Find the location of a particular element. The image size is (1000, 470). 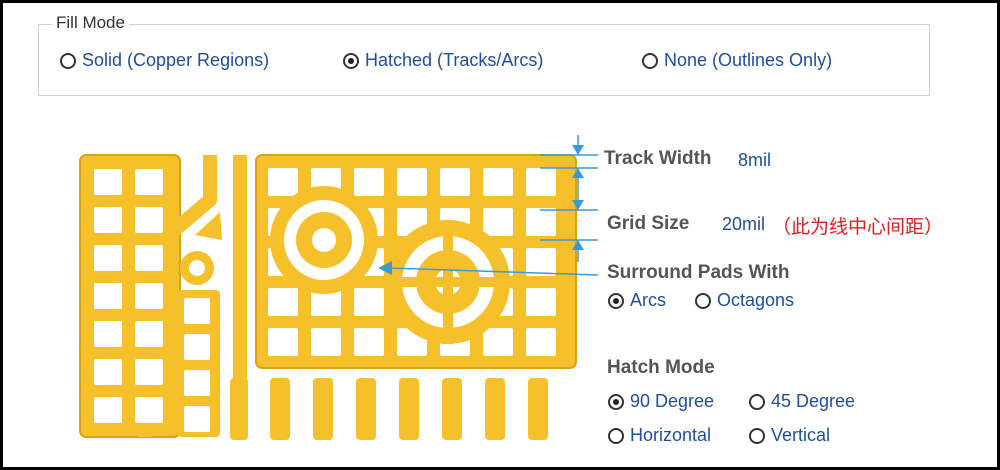

hatch-horizontal-radio: Horizontal is located at coordinates (659, 435).